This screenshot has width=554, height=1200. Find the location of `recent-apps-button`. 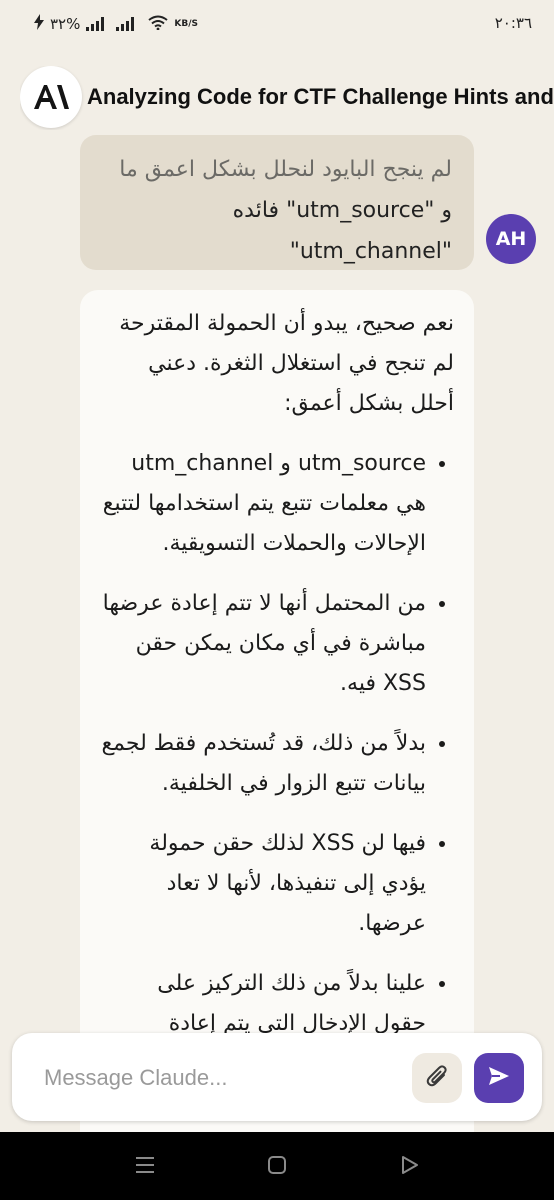

recent-apps-button is located at coordinates (145, 1167).